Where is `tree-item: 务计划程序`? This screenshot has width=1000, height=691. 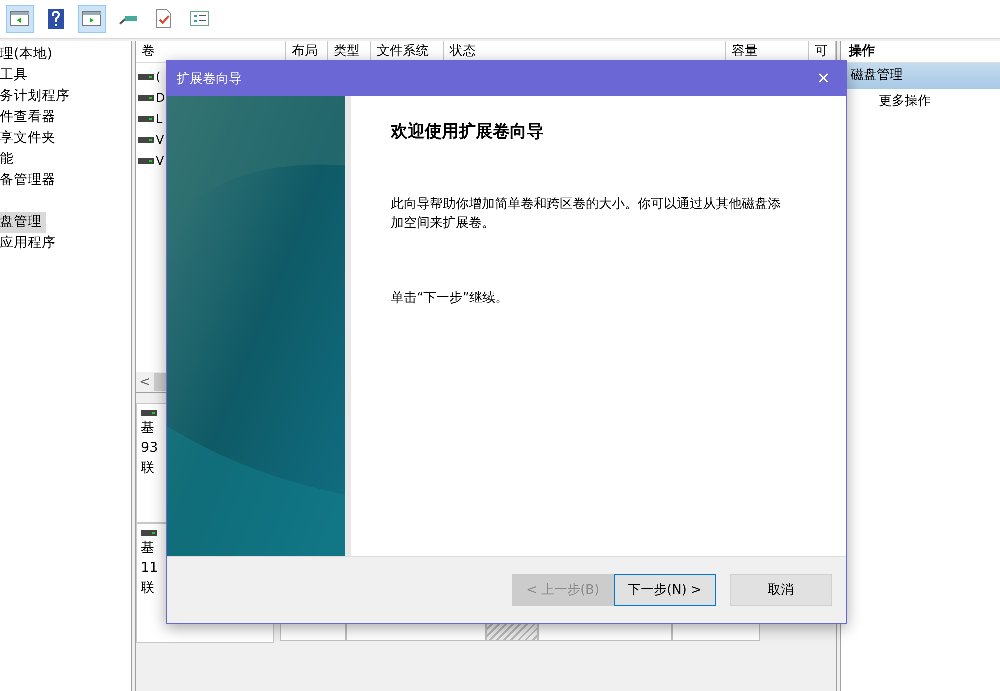 tree-item: 务计划程序 is located at coordinates (37, 96).